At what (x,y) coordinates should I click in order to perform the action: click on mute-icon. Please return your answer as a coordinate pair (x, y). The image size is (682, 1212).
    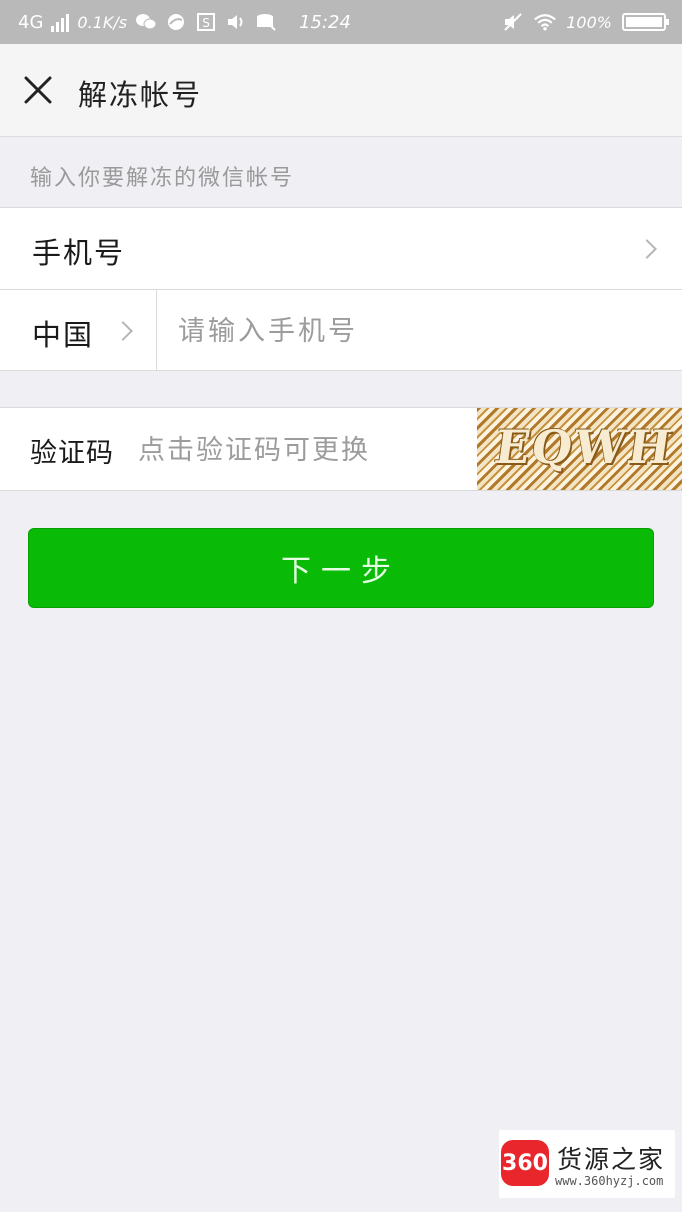
    Looking at the image, I should click on (513, 22).